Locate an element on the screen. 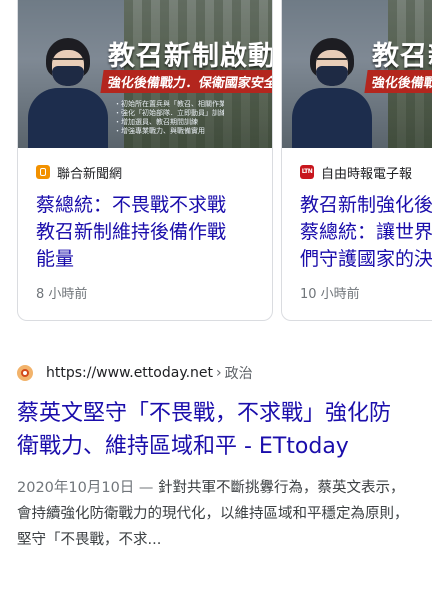 This screenshot has width=432, height=609. news-headline: 教召新制強化後 蔡總統：讓世界 們守護國家的決 is located at coordinates (366, 232).